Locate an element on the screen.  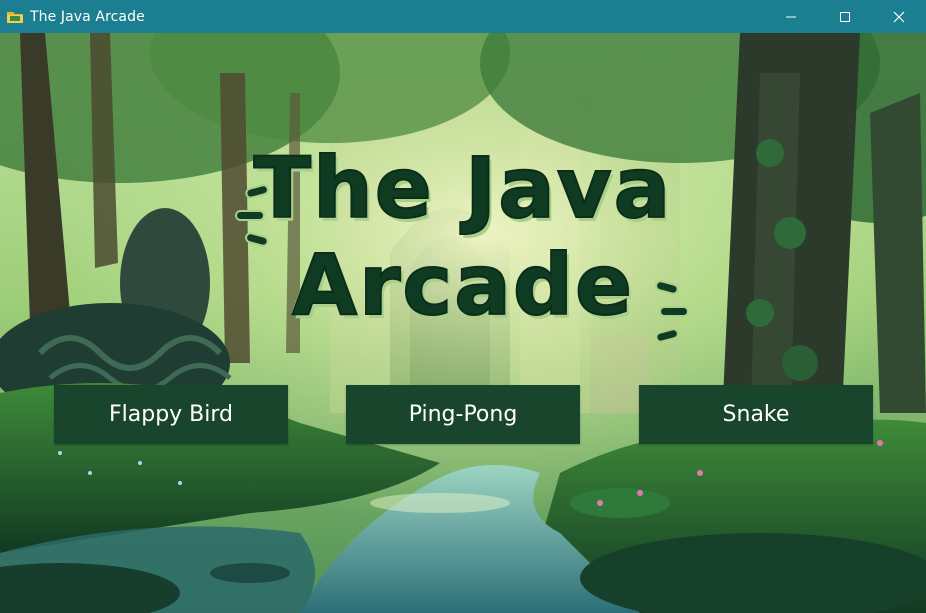
minimize-icon is located at coordinates (791, 16).